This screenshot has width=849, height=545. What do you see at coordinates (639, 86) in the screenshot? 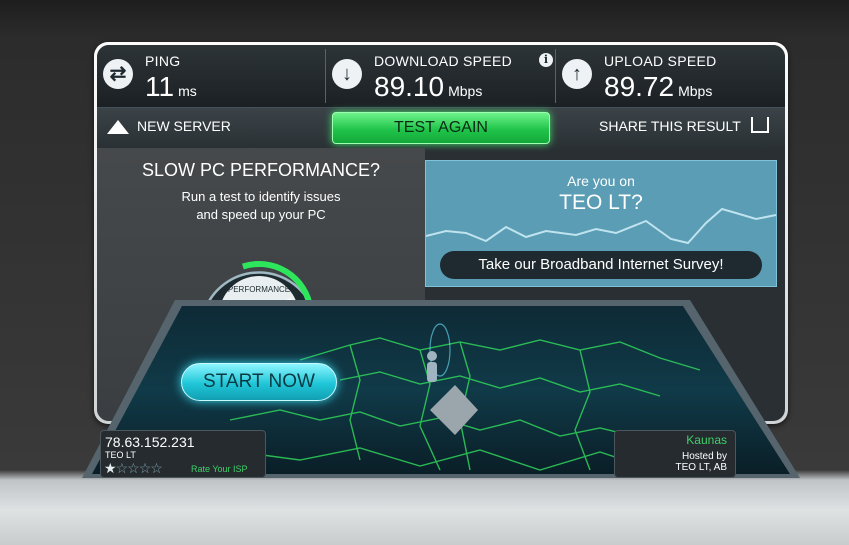
I see `upload-number: 89.72` at bounding box center [639, 86].